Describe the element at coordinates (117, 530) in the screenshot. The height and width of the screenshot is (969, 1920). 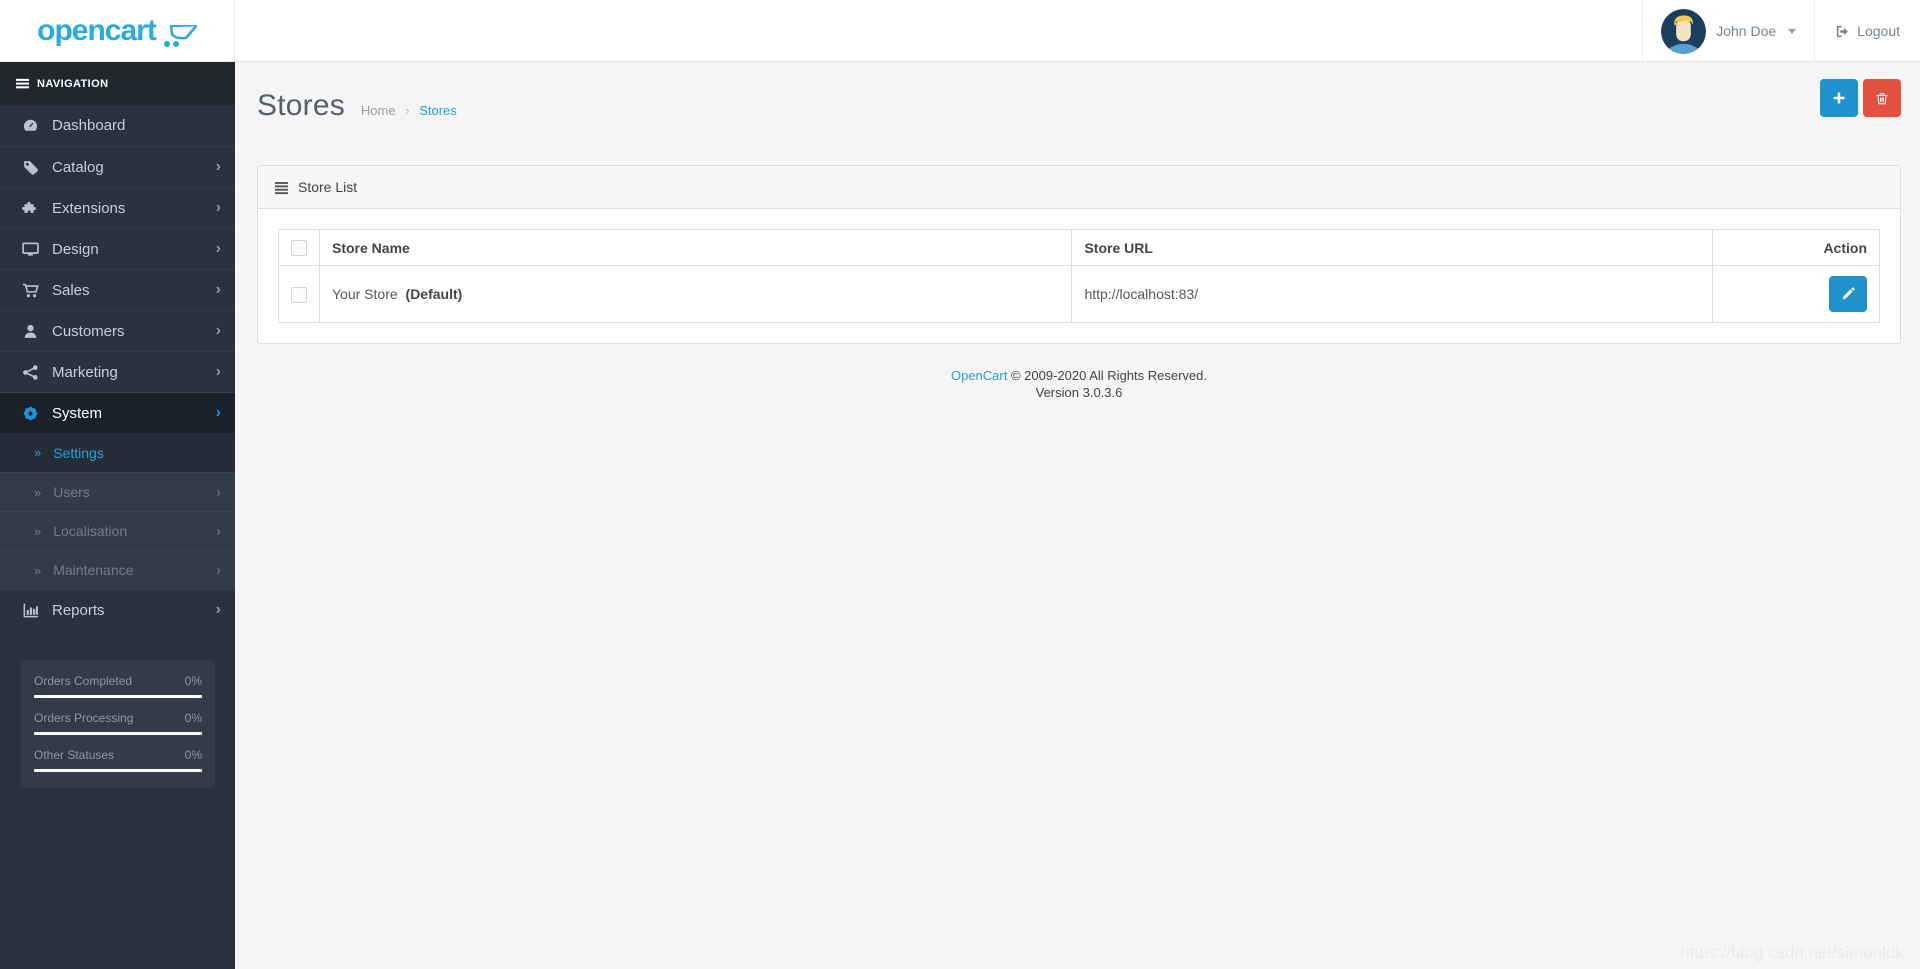
I see `sidebar-item-localisation: » Localisation ›` at that location.